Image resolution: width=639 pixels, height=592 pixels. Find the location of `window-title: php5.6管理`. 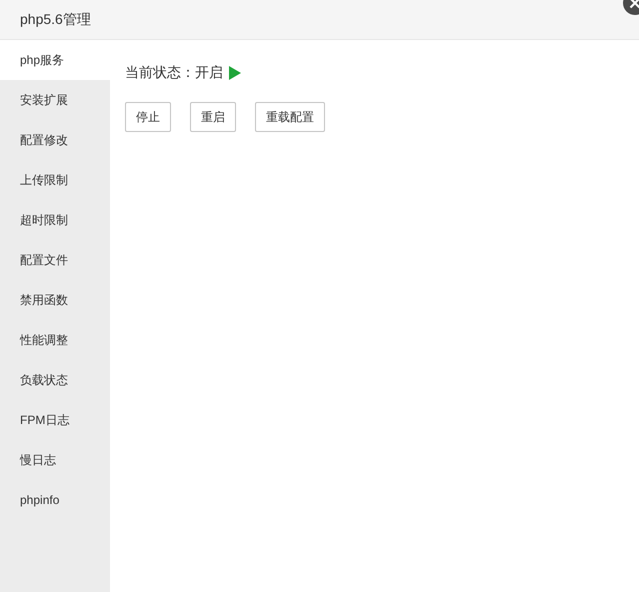

window-title: php5.6管理 is located at coordinates (55, 19).